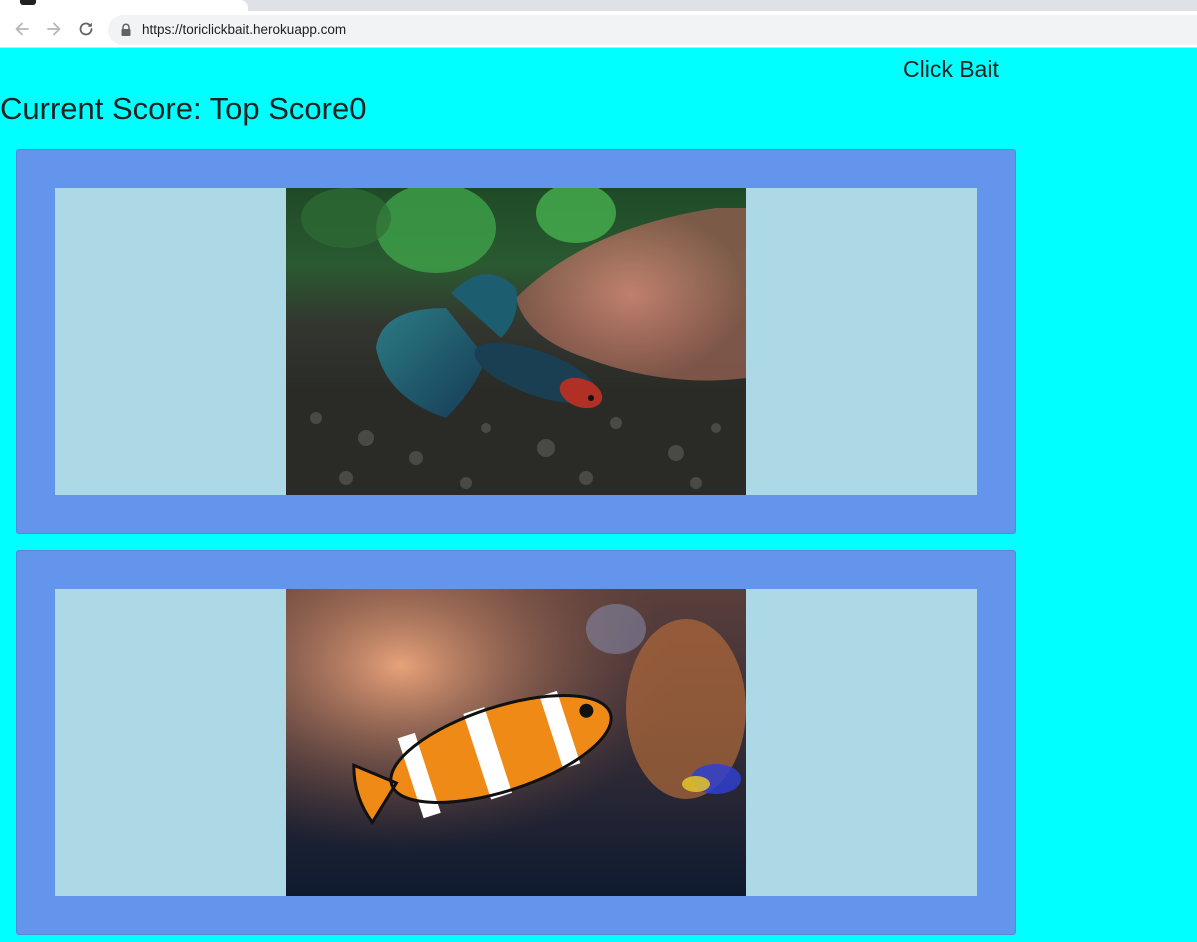  I want to click on browser-toolbar: https://toriclickbait.herokuapp.com, so click(598, 29).